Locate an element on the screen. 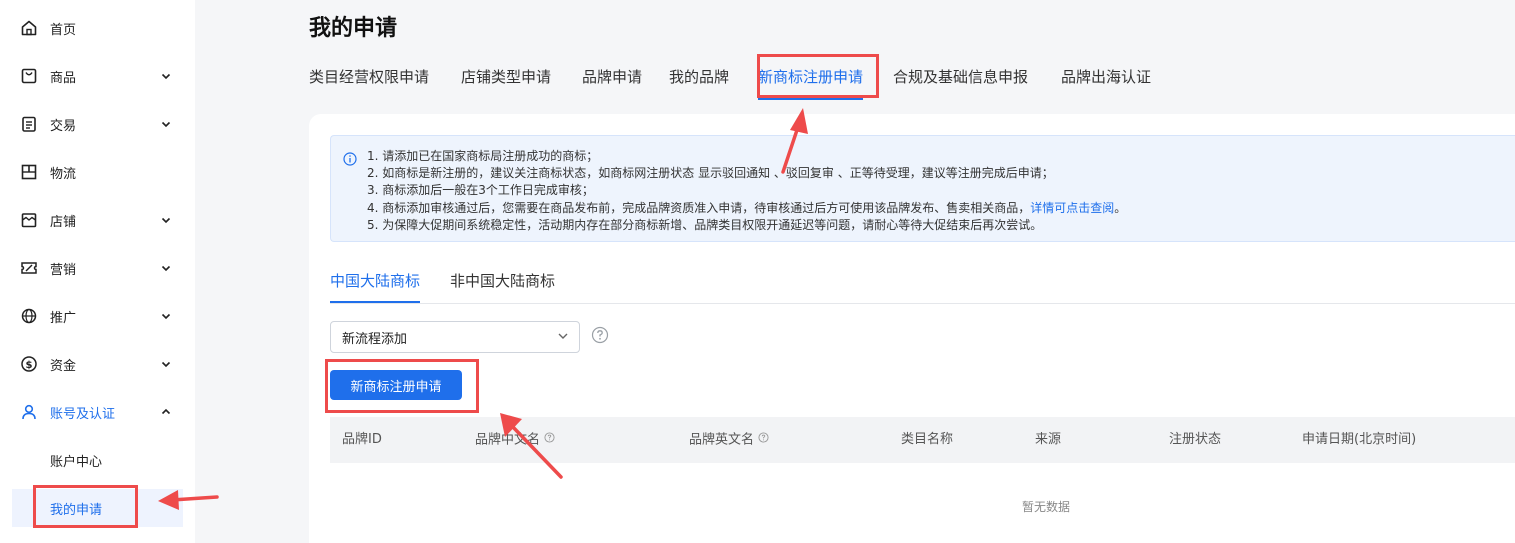 This screenshot has height=543, width=1515. empty-state-text: 暂无数据 is located at coordinates (1046, 507).